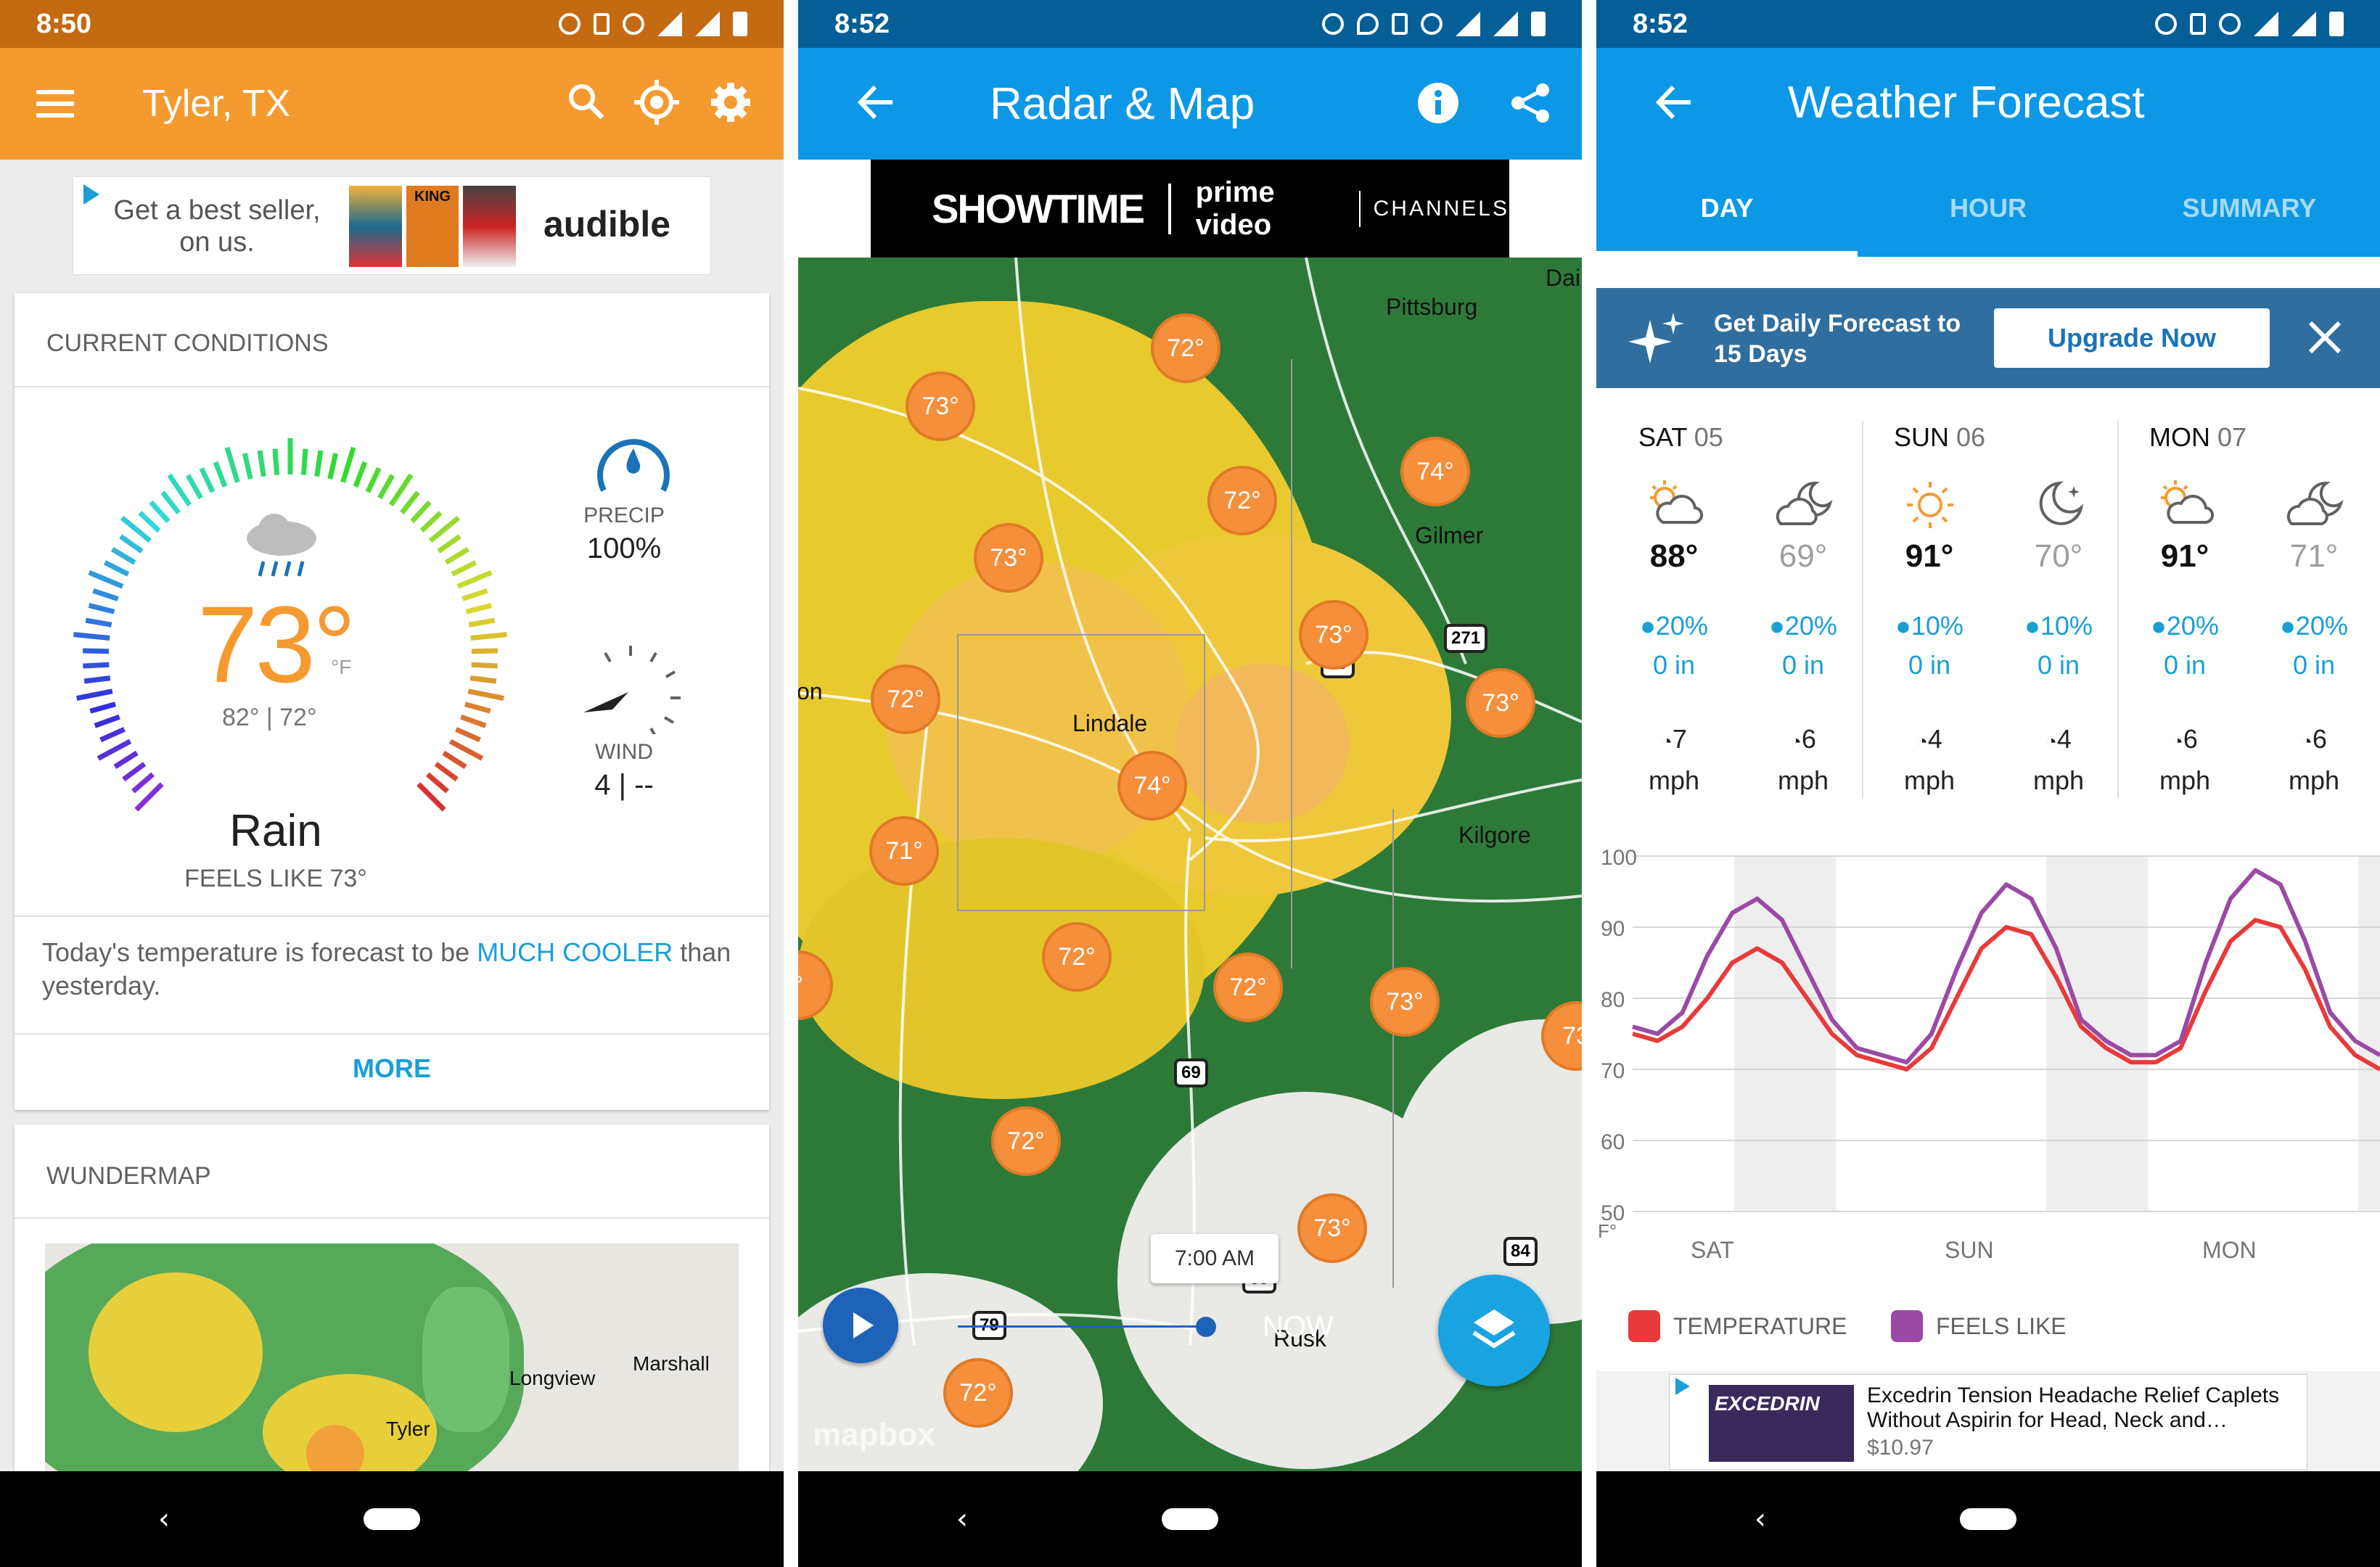 The width and height of the screenshot is (2380, 1567). Describe the element at coordinates (1468, 24) in the screenshot. I see `wifi-icon` at that location.